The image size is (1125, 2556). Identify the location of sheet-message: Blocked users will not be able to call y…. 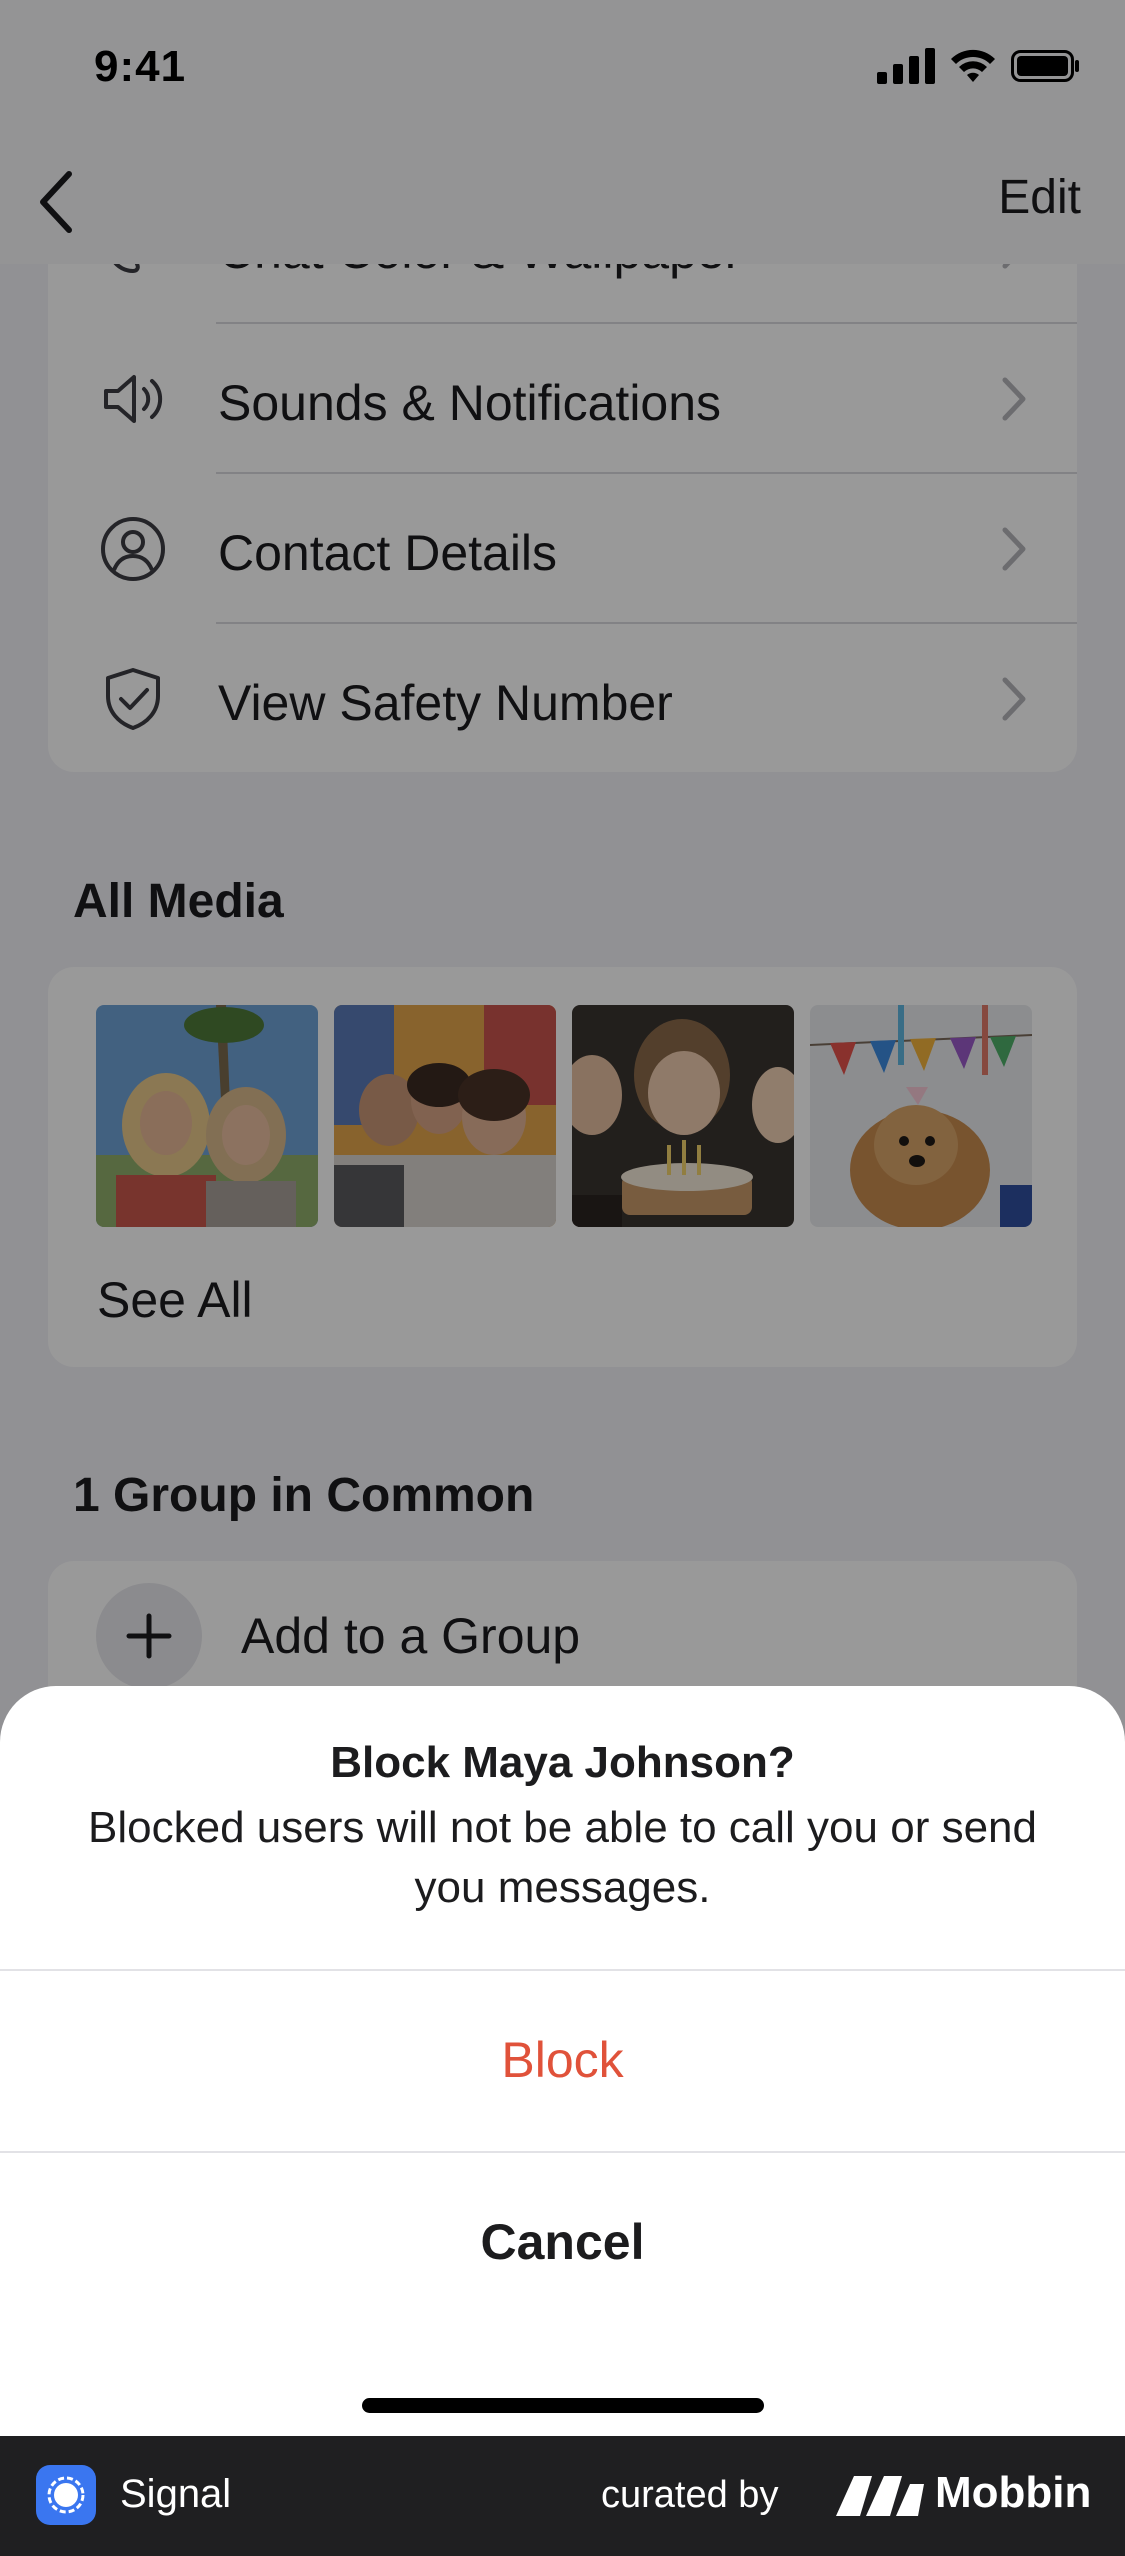
(562, 1857).